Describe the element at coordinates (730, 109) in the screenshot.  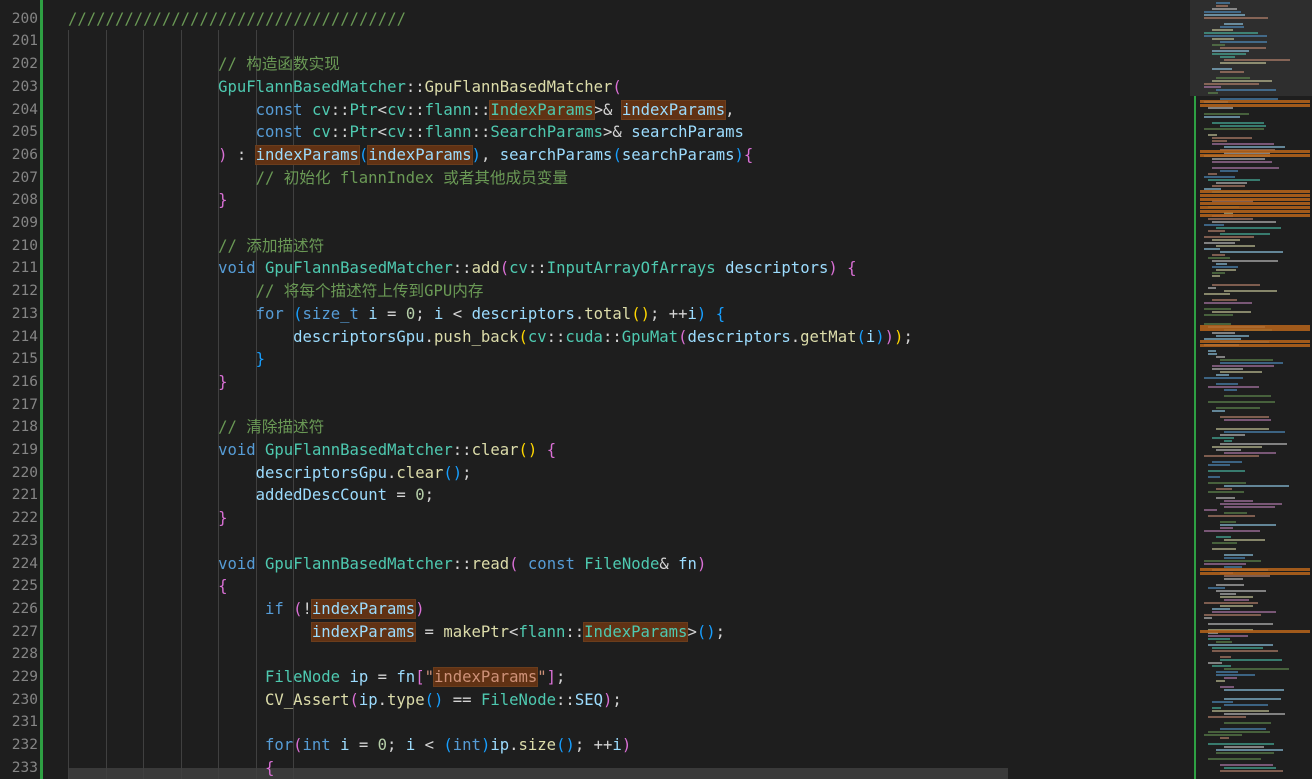
I see `code-token: ,` at that location.